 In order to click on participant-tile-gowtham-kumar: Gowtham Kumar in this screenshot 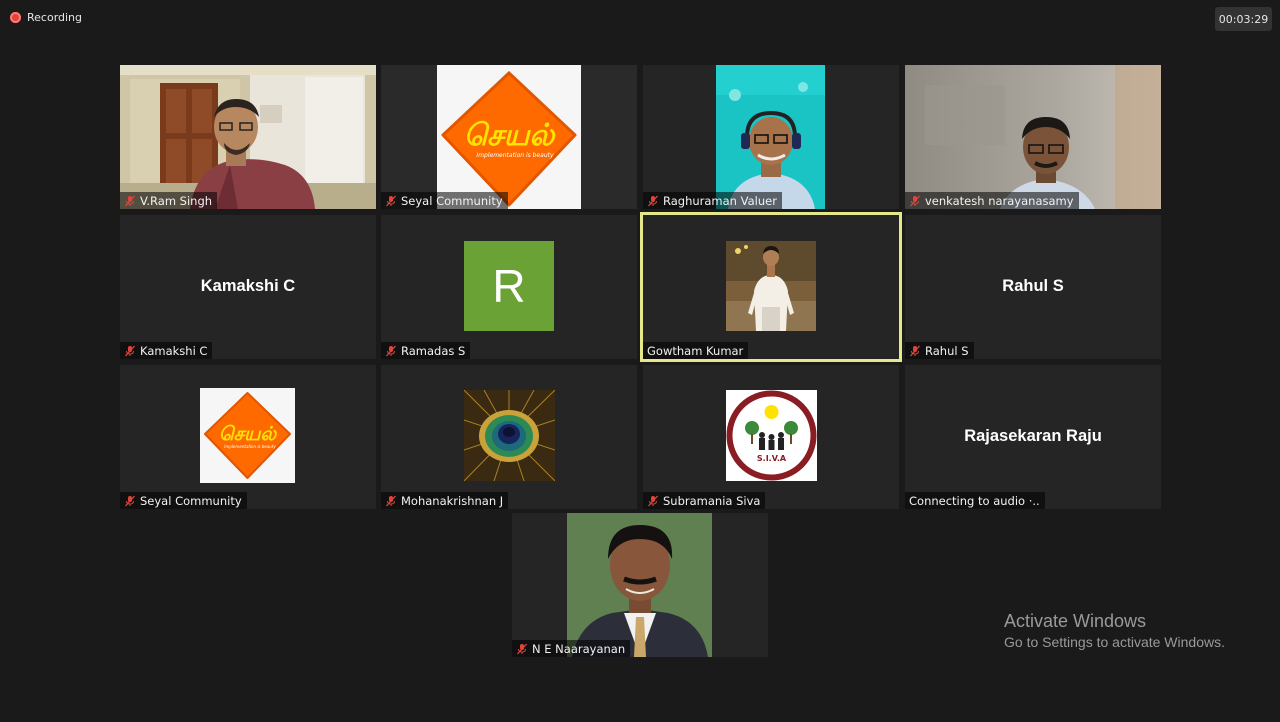, I will do `click(771, 287)`.